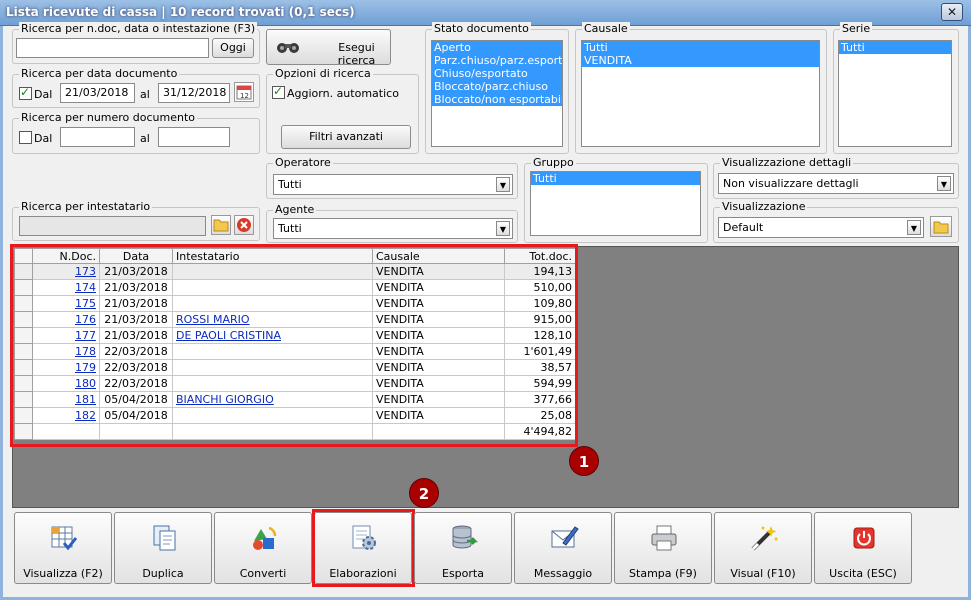 This screenshot has height=600, width=971. Describe the element at coordinates (563, 573) in the screenshot. I see `message-button-label: Messaggio` at that location.